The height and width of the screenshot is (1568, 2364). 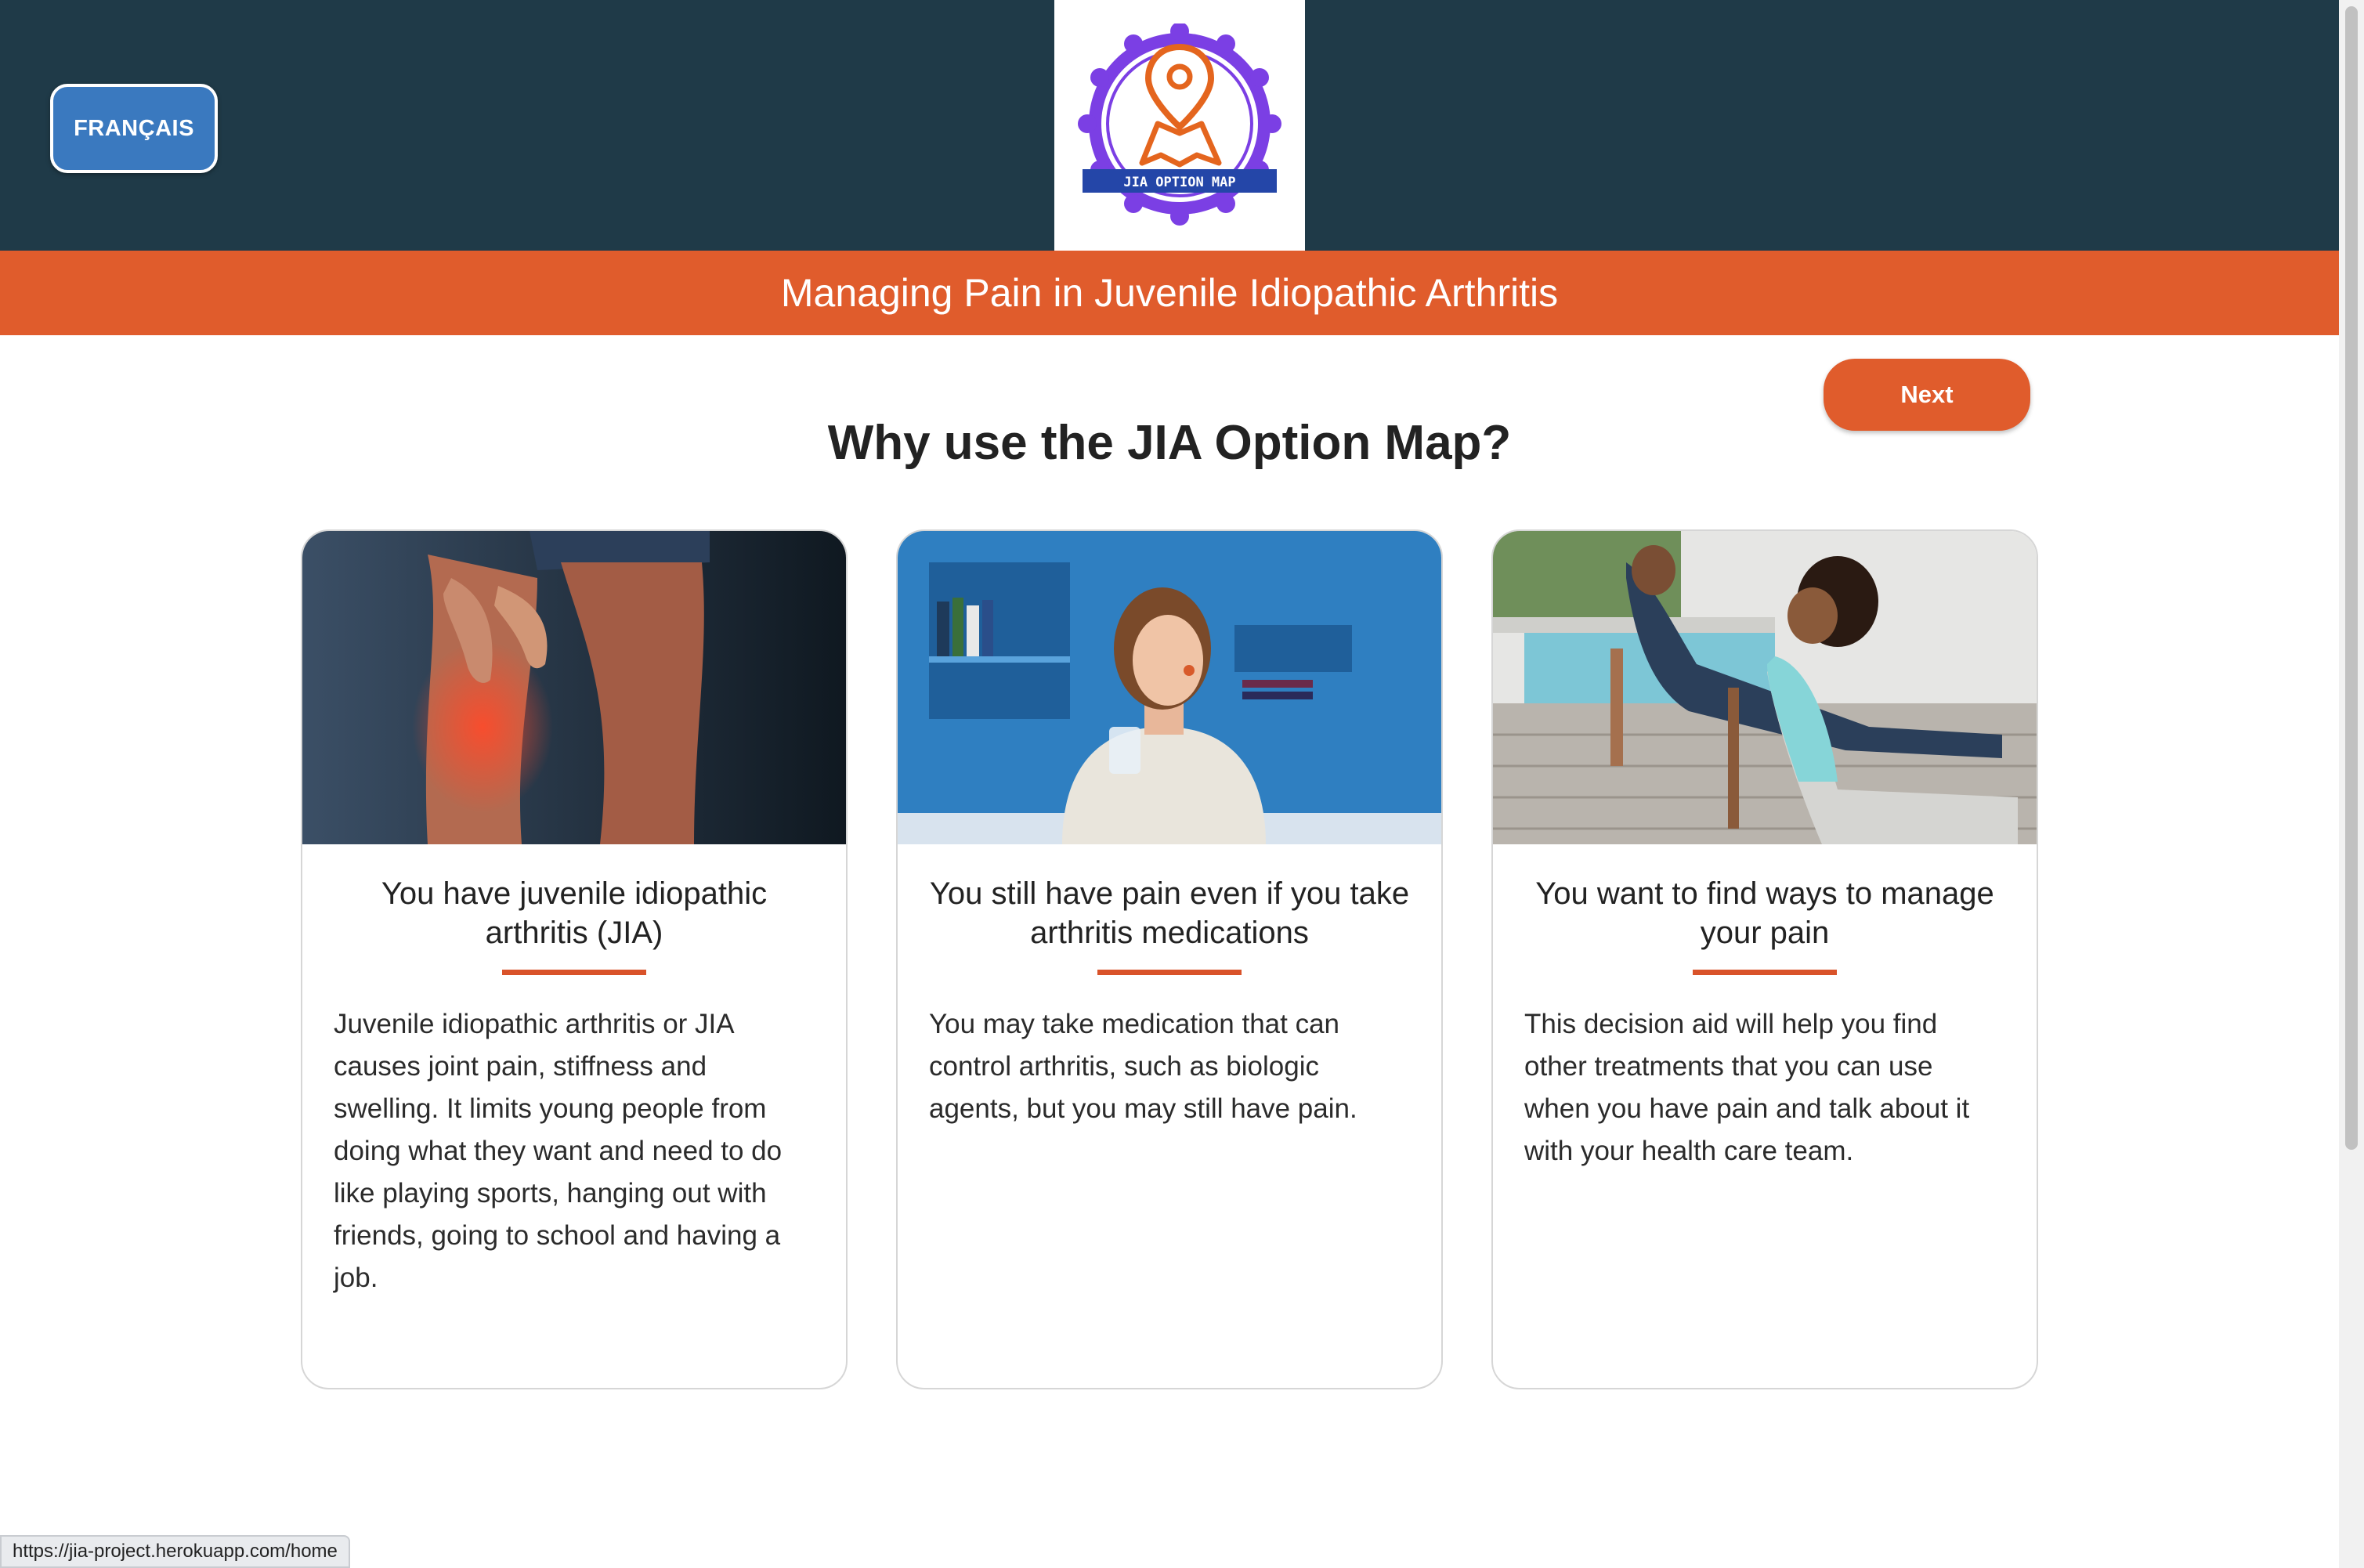 I want to click on page-heading: Why use the JIA Option Map?, so click(x=1169, y=443).